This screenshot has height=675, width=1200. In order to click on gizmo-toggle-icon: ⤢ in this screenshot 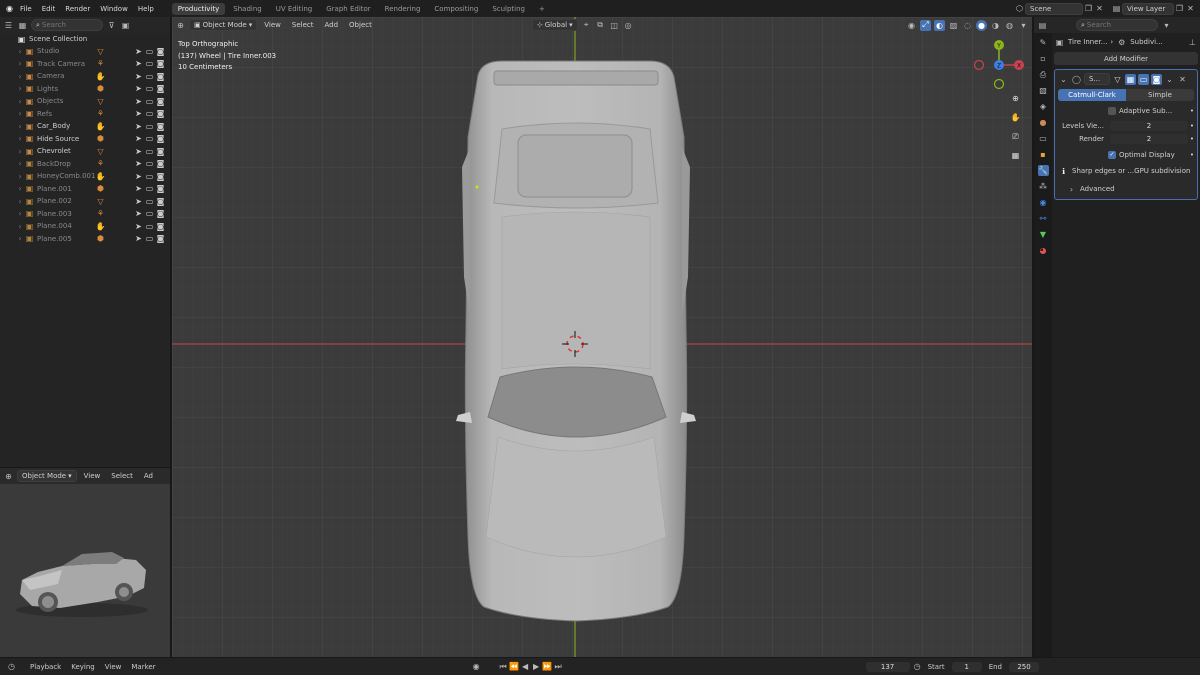, I will do `click(925, 25)`.